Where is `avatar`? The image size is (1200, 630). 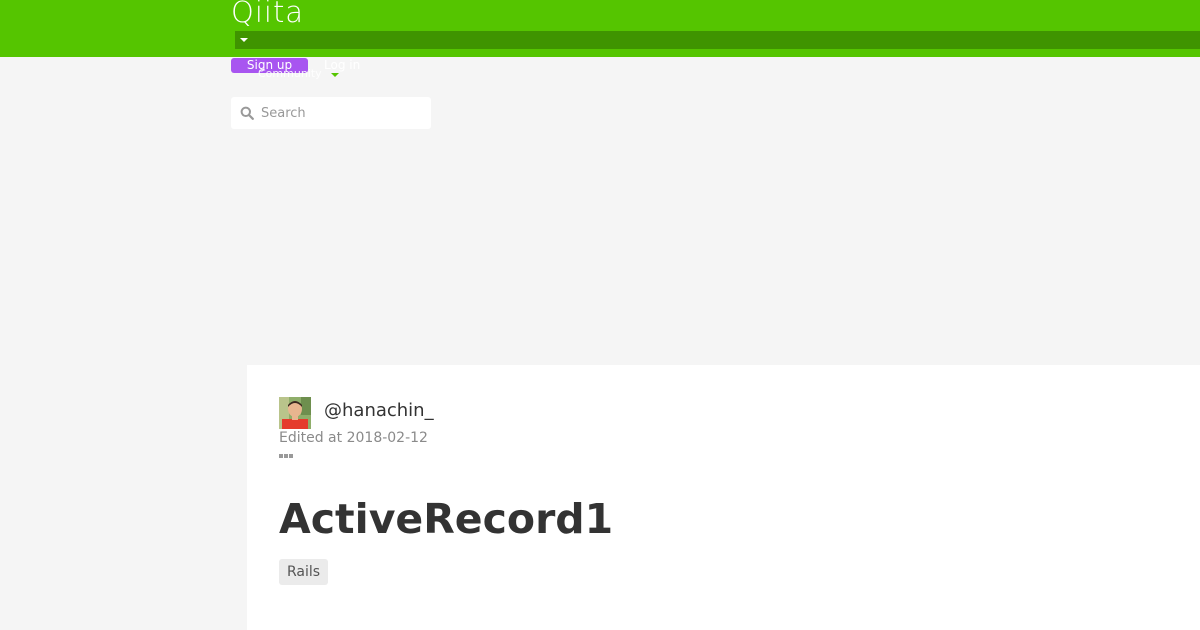 avatar is located at coordinates (295, 413).